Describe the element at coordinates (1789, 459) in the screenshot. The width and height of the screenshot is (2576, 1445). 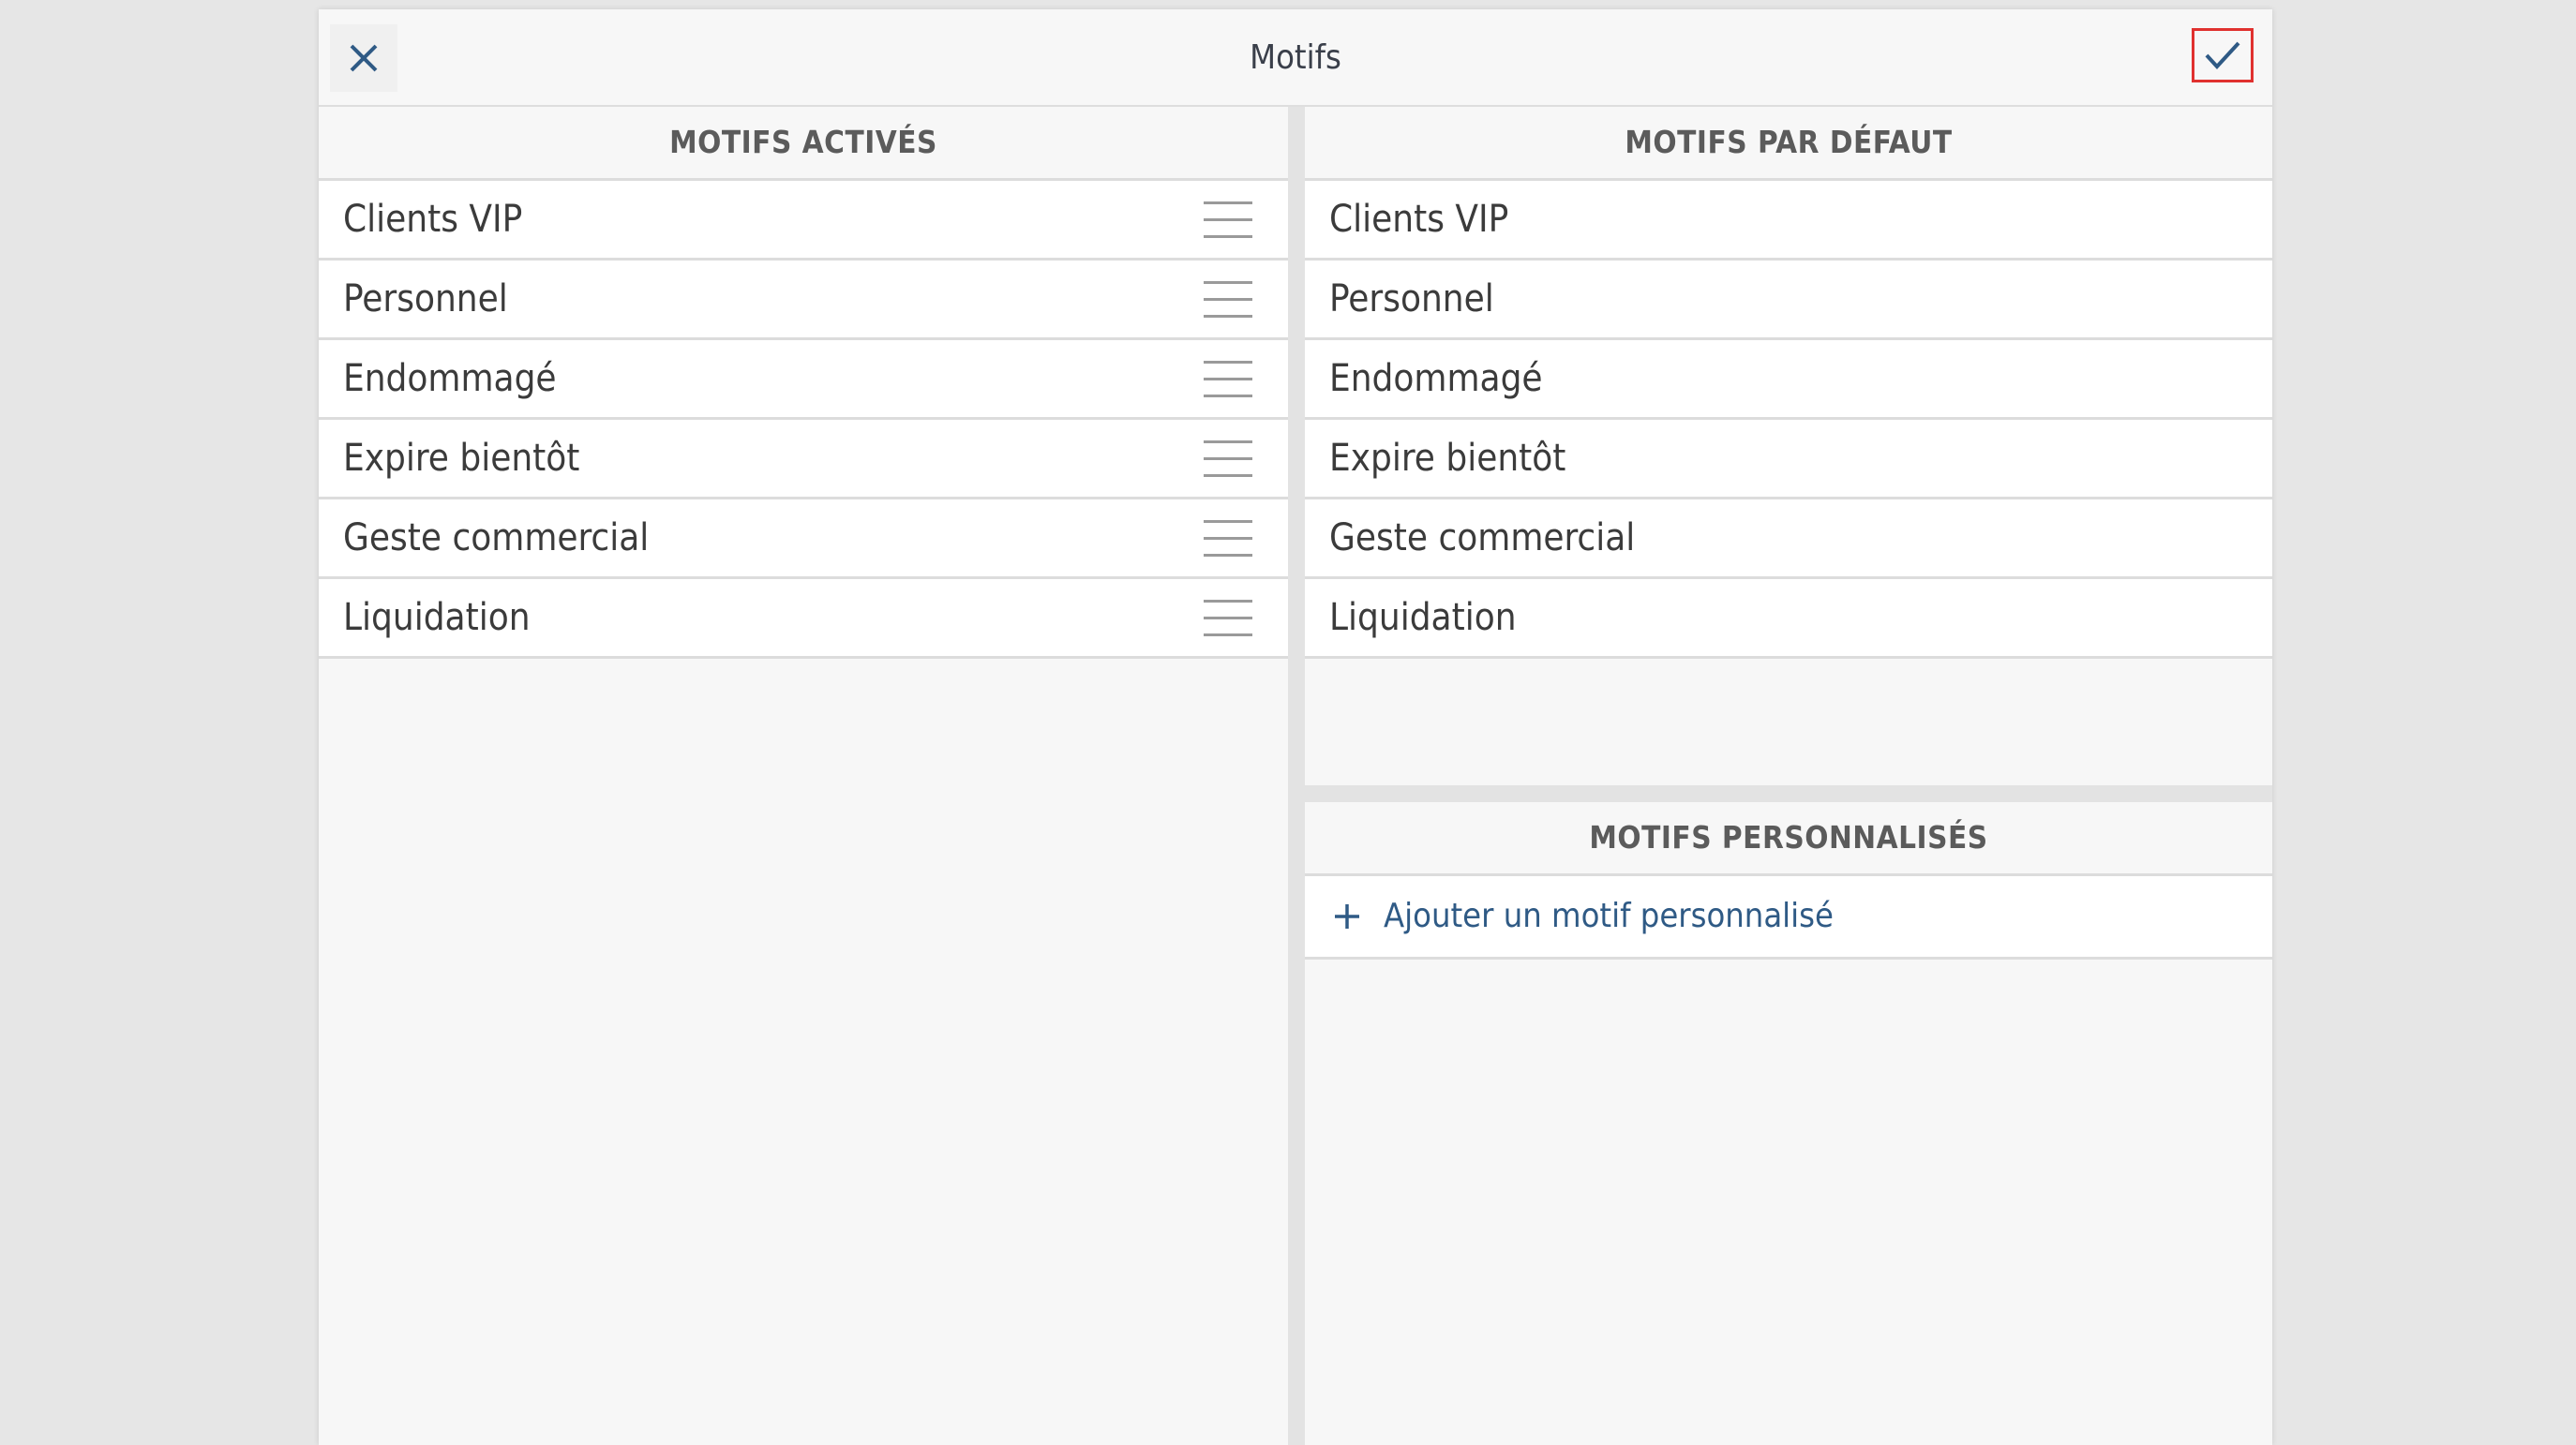
I see `default-motif-row: Expire bientôt` at that location.